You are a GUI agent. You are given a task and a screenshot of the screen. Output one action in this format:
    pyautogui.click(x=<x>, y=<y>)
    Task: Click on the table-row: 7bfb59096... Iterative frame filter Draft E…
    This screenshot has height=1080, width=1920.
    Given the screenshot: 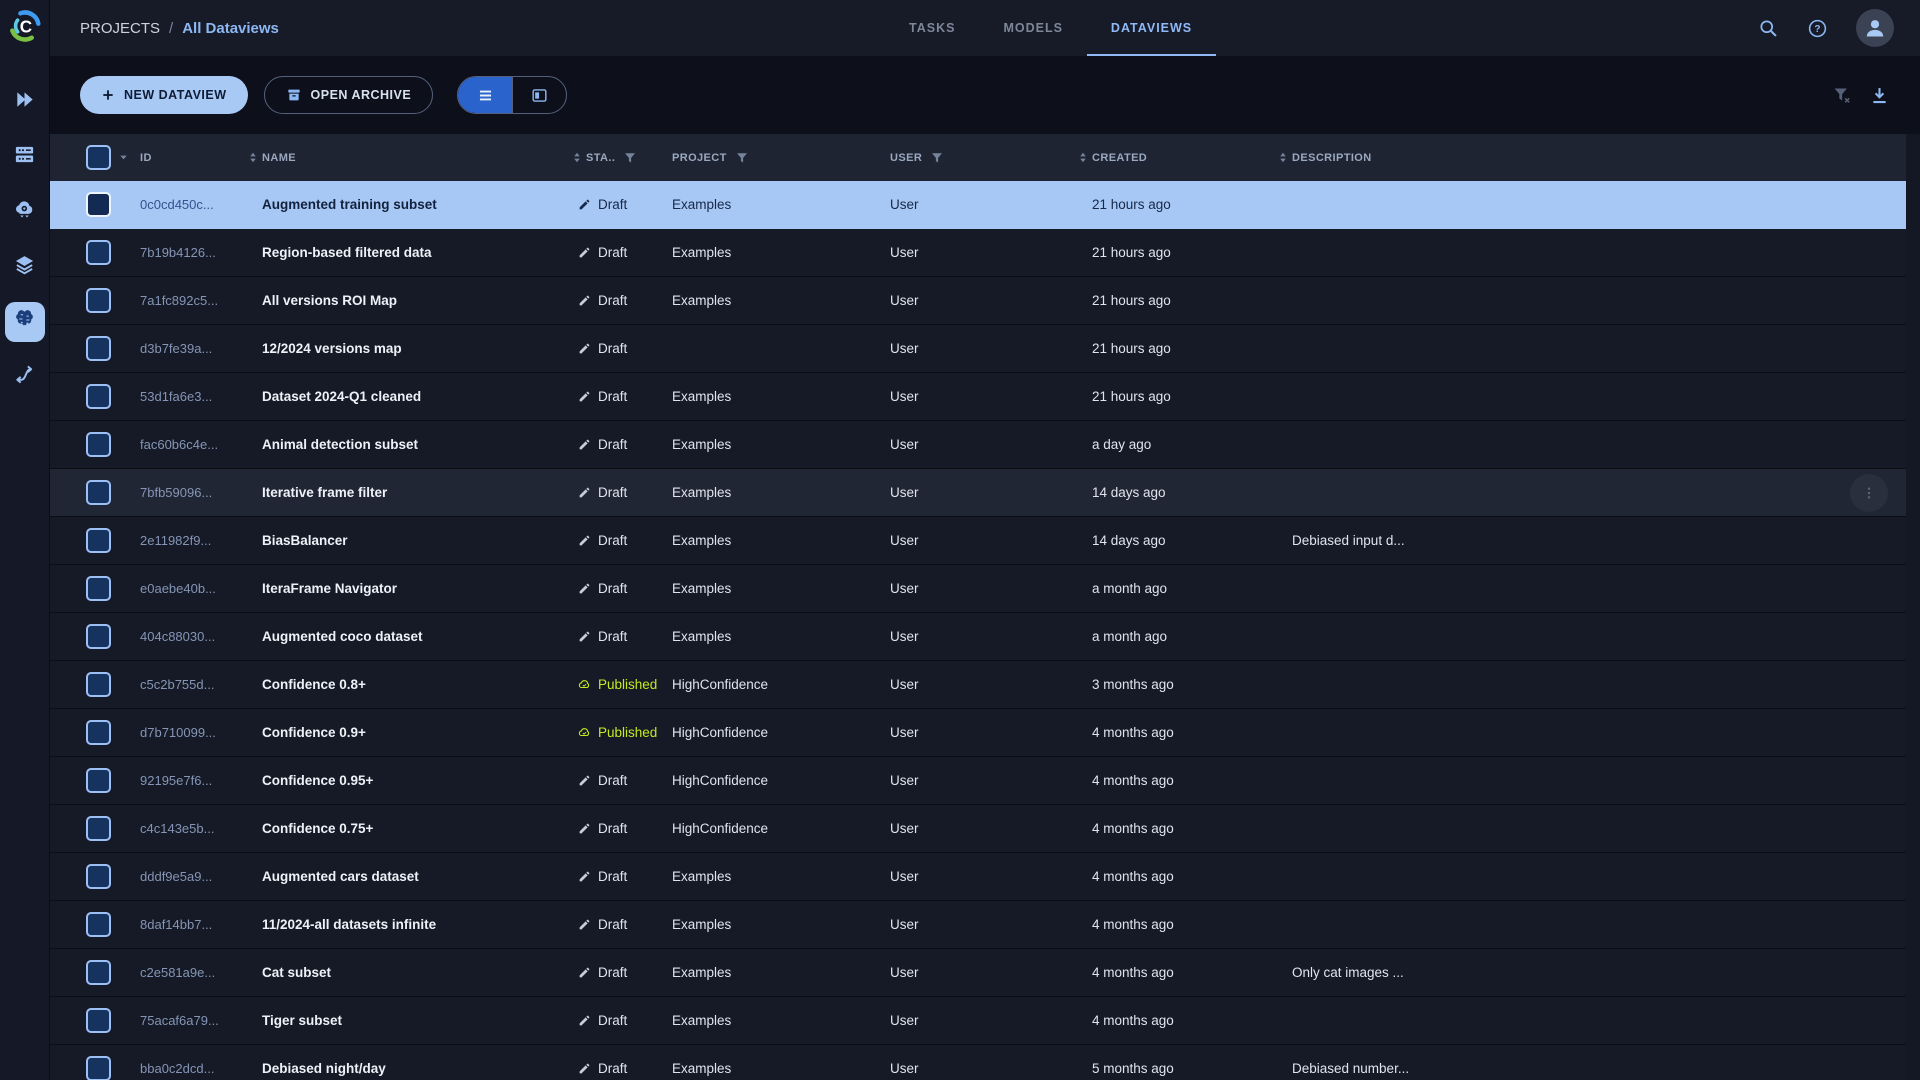 What is the action you would take?
    pyautogui.click(x=978, y=493)
    